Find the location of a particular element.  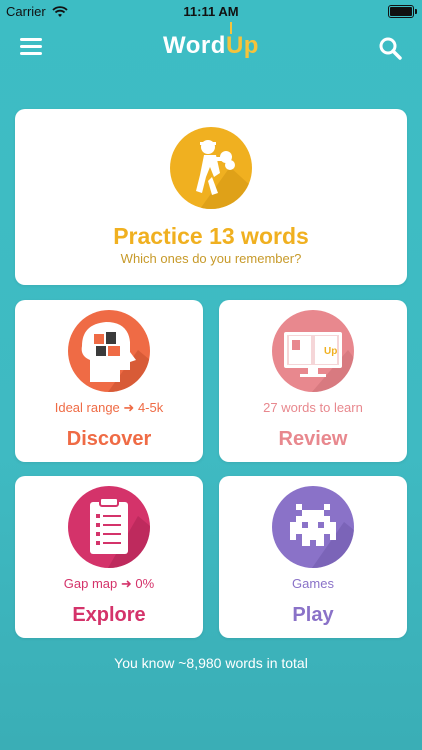

play-caption: Games is located at coordinates (313, 583).